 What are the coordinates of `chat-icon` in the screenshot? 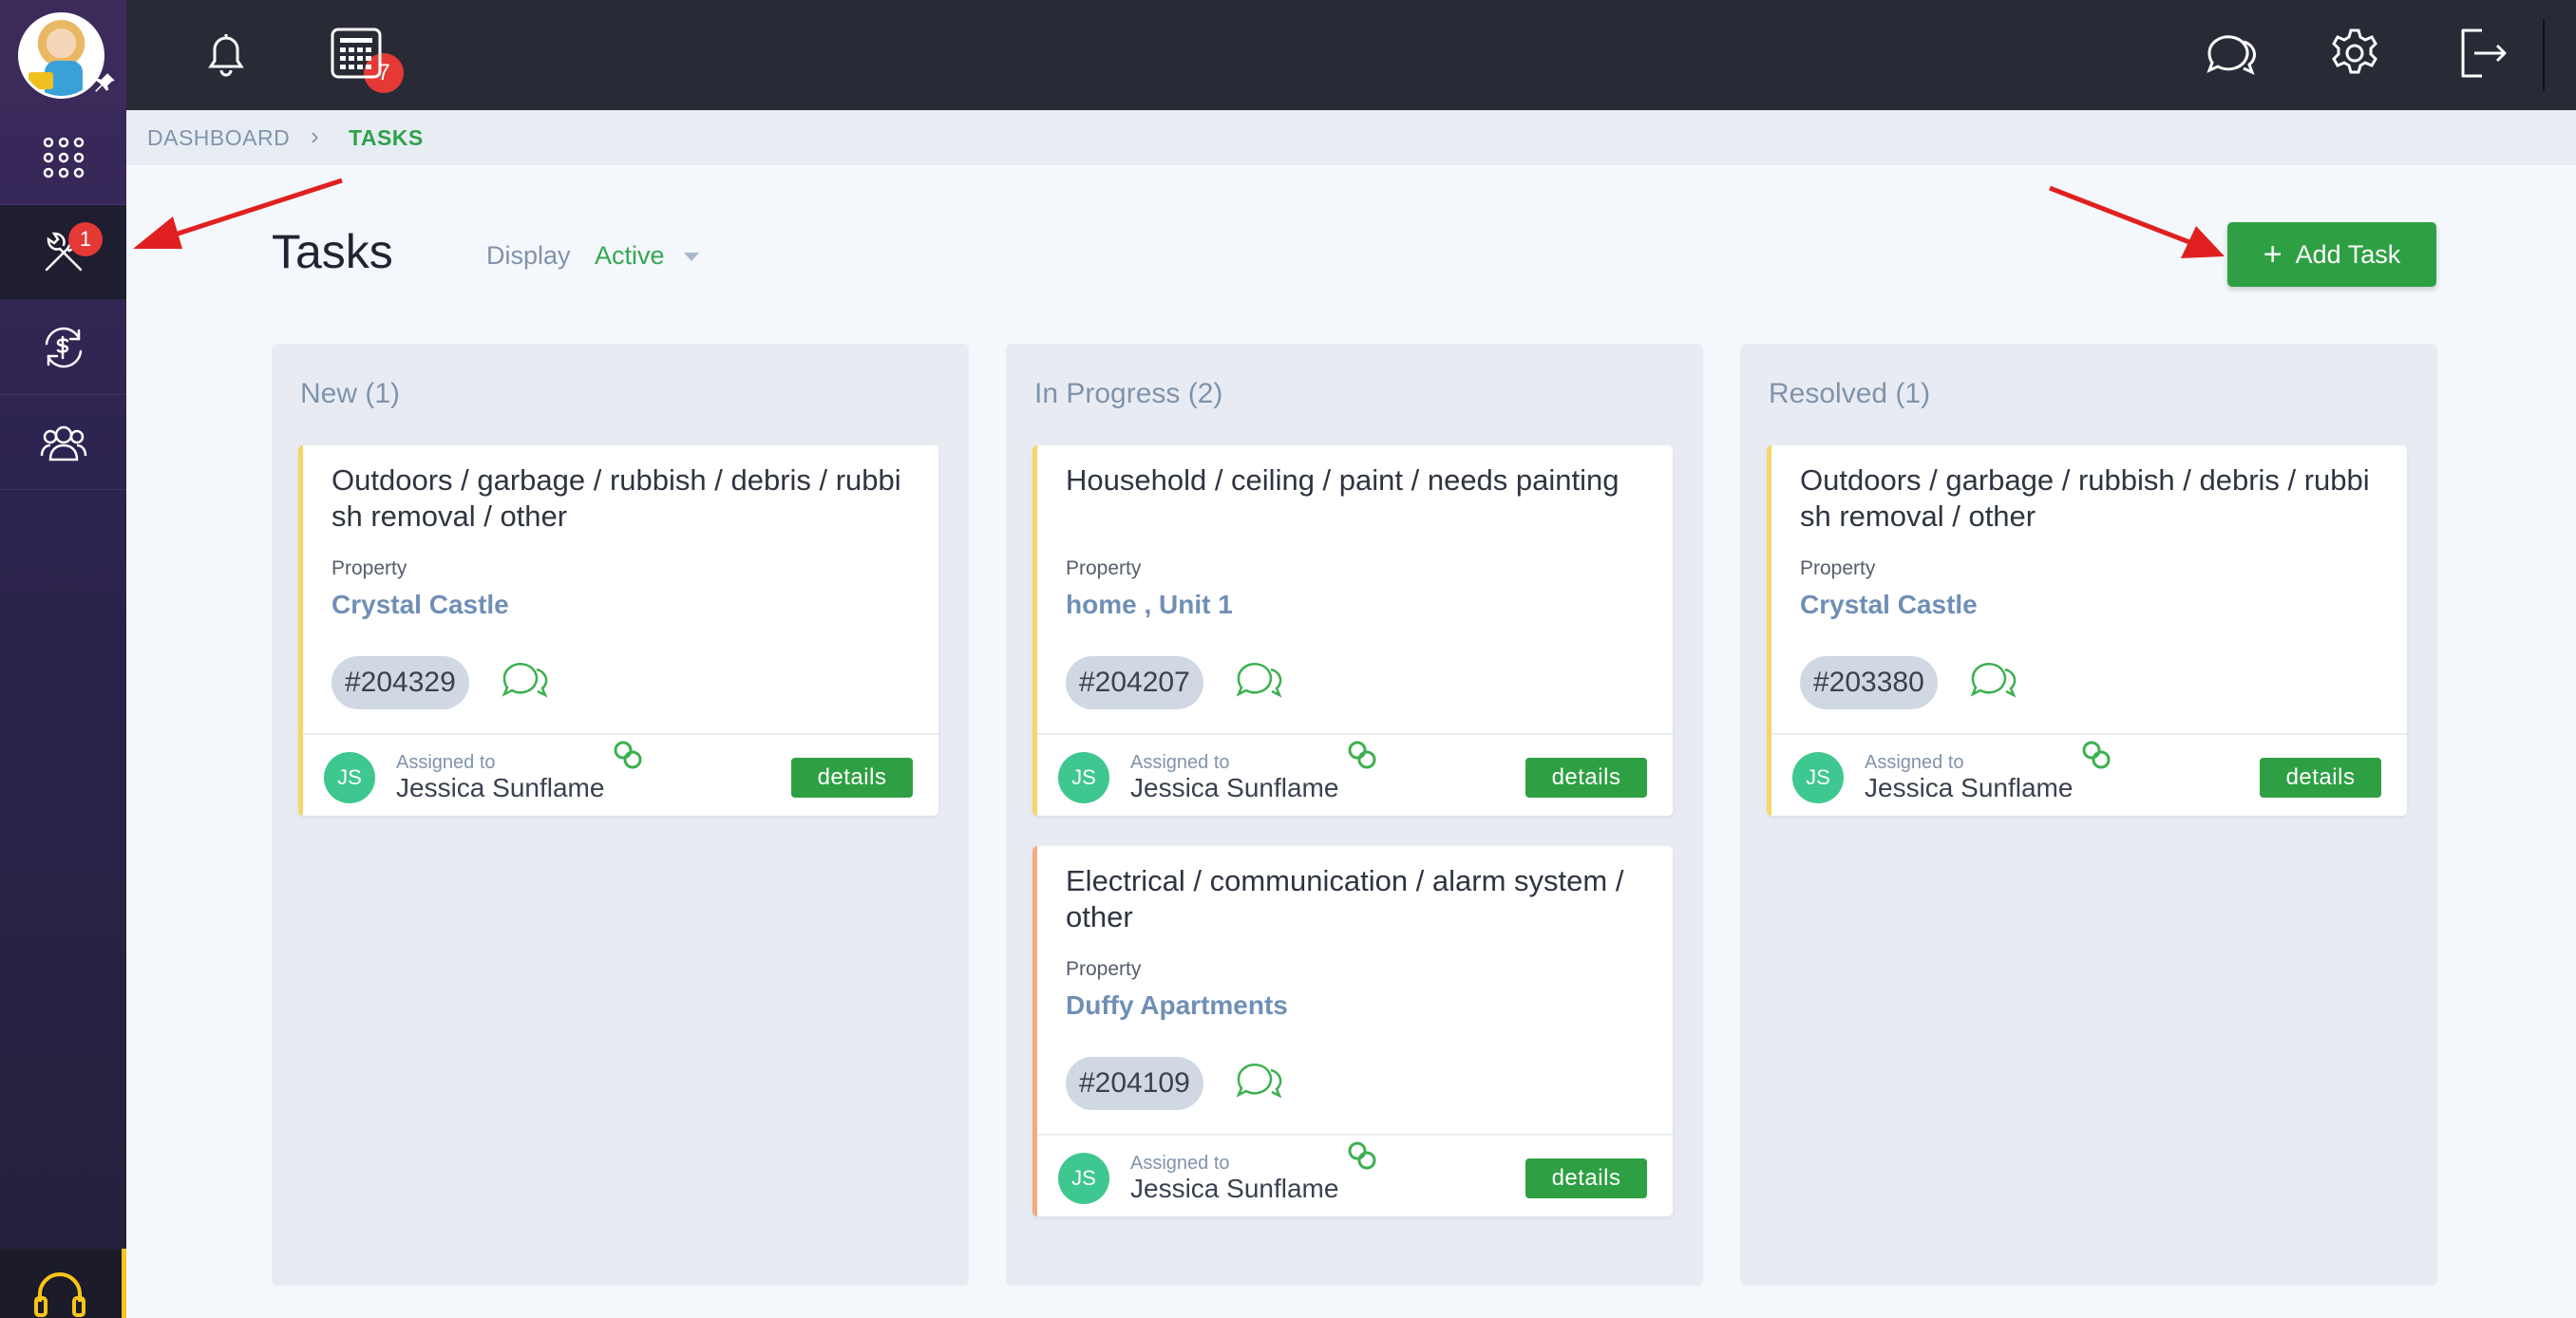 It's located at (2230, 53).